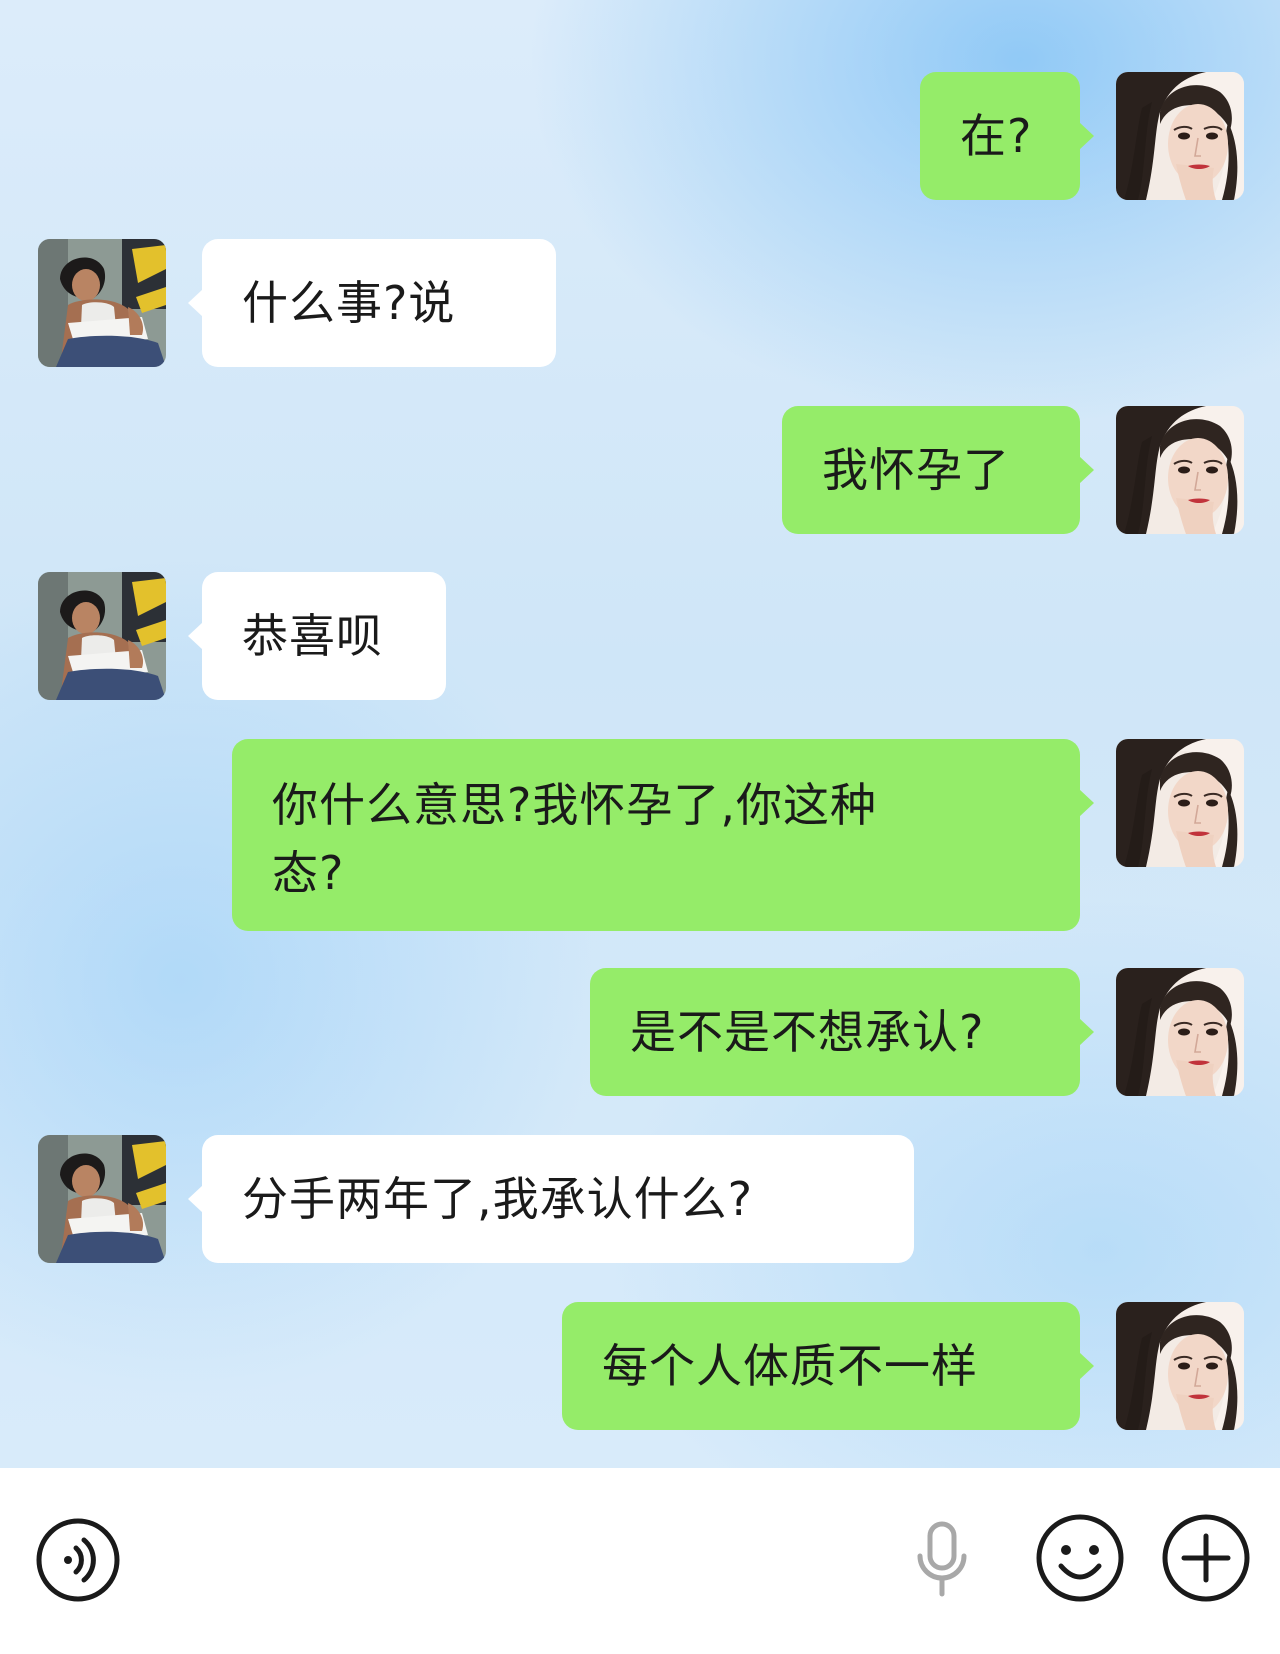  I want to click on message-text-line: 态?, so click(308, 873).